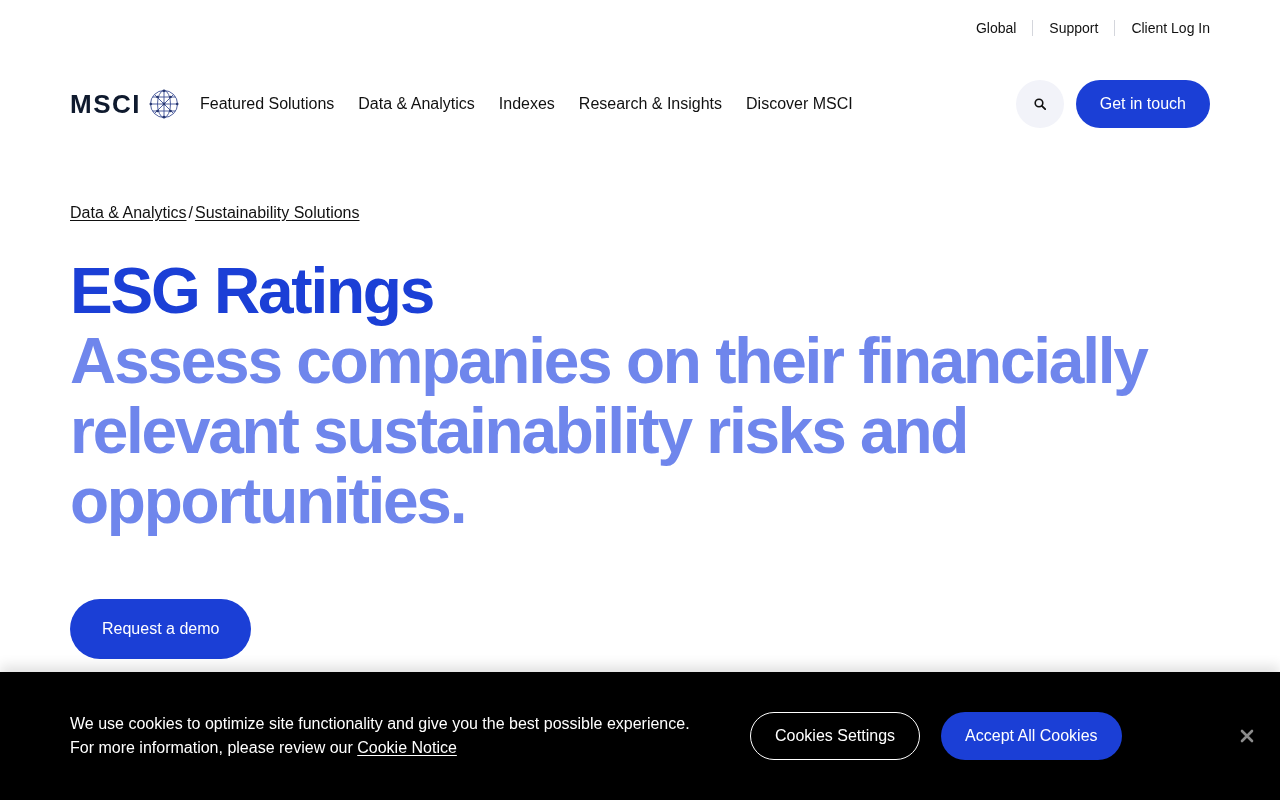 This screenshot has width=1280, height=800. Describe the element at coordinates (416, 104) in the screenshot. I see `nav-link: Data & Analytics` at that location.